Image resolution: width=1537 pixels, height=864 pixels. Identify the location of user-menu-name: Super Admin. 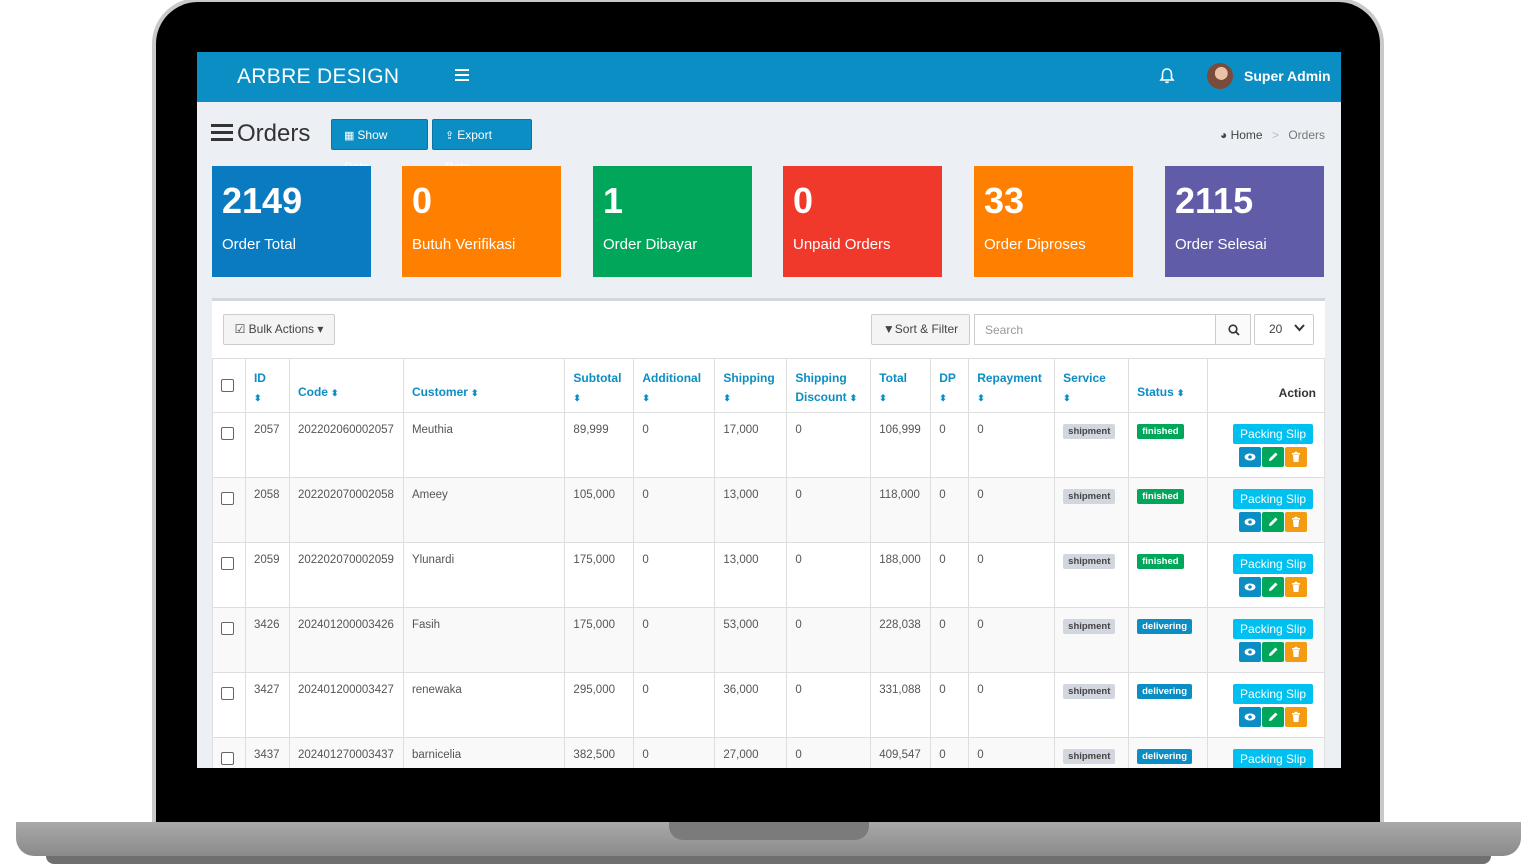
(1287, 76).